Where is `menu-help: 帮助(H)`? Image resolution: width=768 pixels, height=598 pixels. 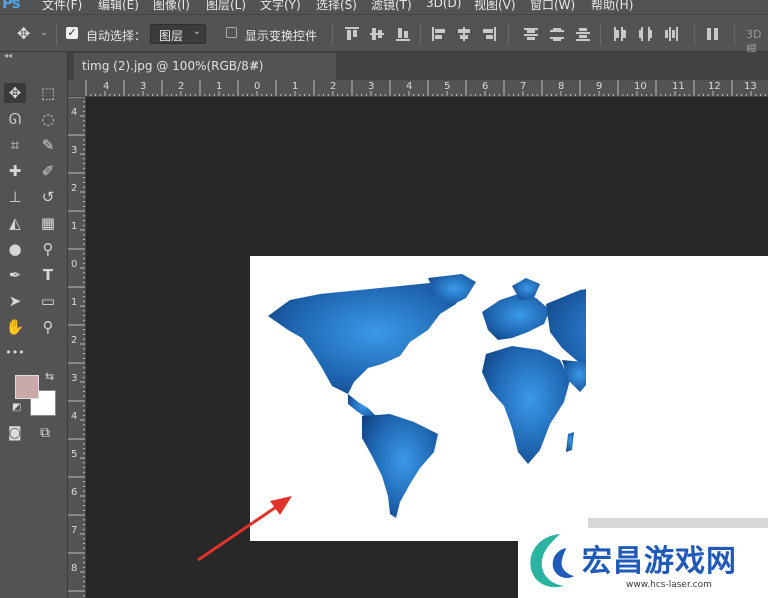 menu-help: 帮助(H) is located at coordinates (612, 6).